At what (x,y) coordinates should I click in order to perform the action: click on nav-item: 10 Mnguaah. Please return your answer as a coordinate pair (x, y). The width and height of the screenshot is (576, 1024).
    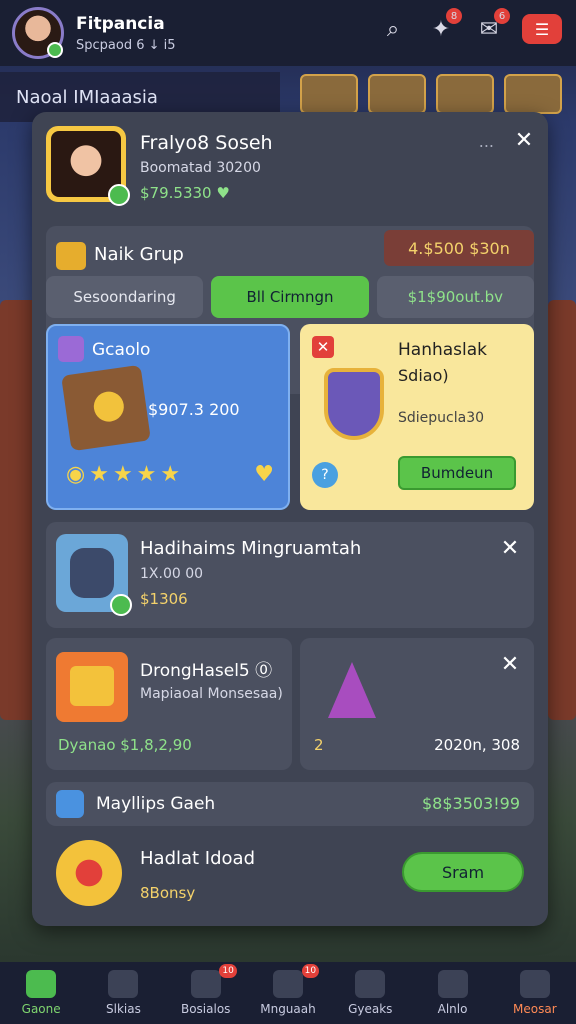
    Looking at the image, I should click on (288, 993).